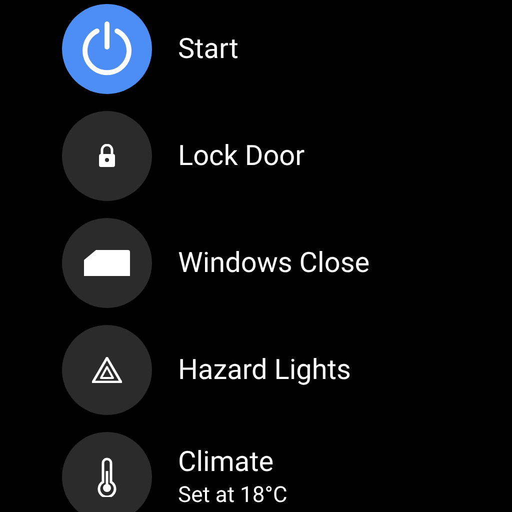 This screenshot has width=512, height=512. What do you see at coordinates (274, 263) in the screenshot?
I see `action-label: Windows Close` at bounding box center [274, 263].